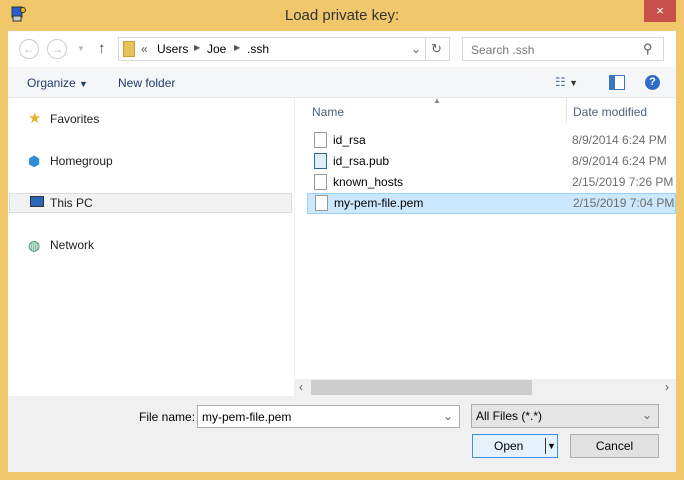  What do you see at coordinates (29, 49) in the screenshot?
I see `back-button: ←` at bounding box center [29, 49].